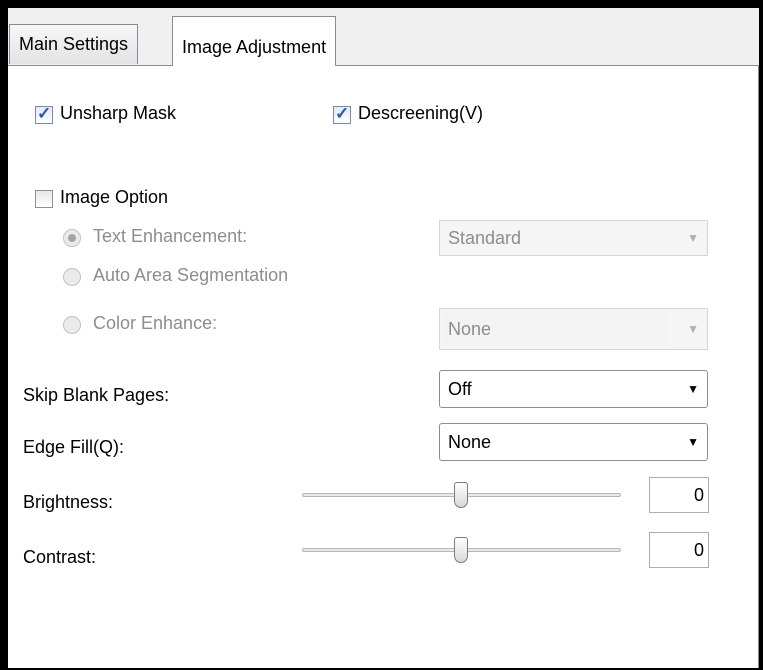  I want to click on brightness-label: Brightness:, so click(68, 502).